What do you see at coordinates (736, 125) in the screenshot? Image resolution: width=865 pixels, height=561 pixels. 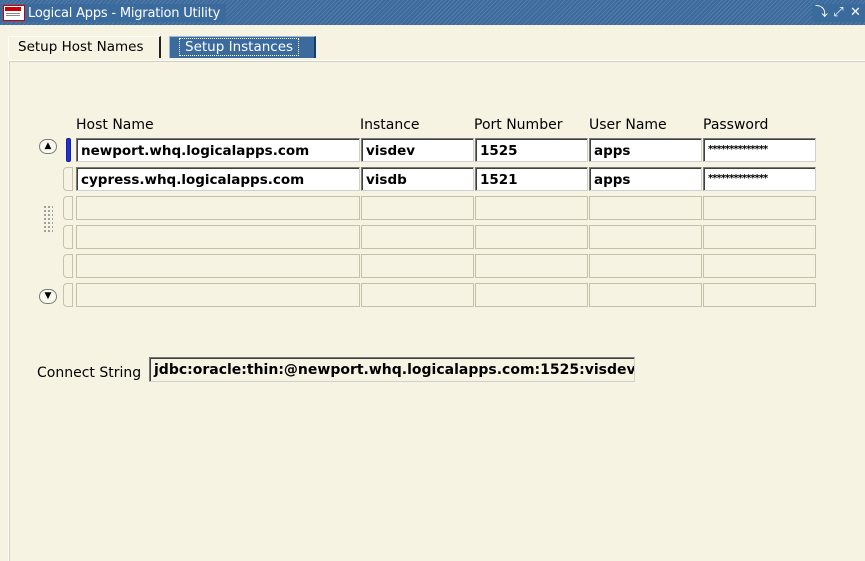 I see `column-header-password: Password` at bounding box center [736, 125].